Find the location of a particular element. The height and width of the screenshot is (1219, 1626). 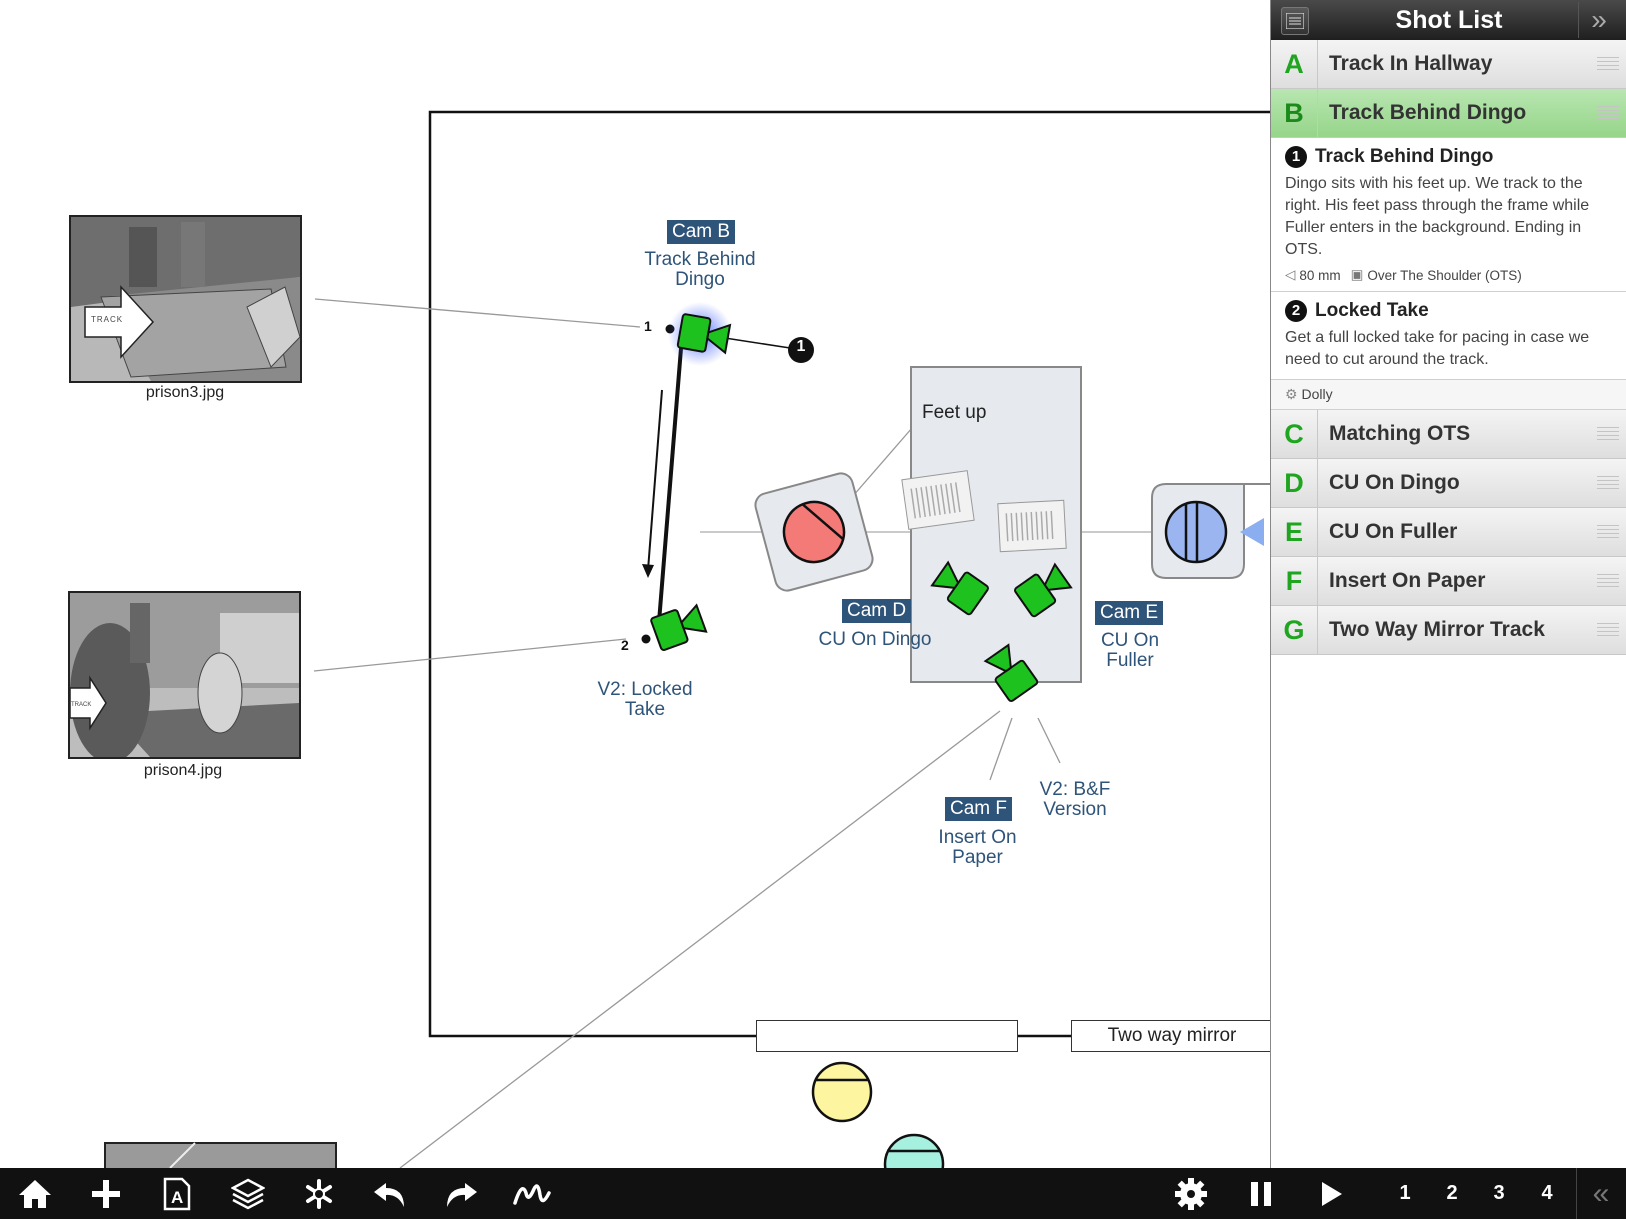

shot-title: Track In Hallway is located at coordinates (1411, 63).